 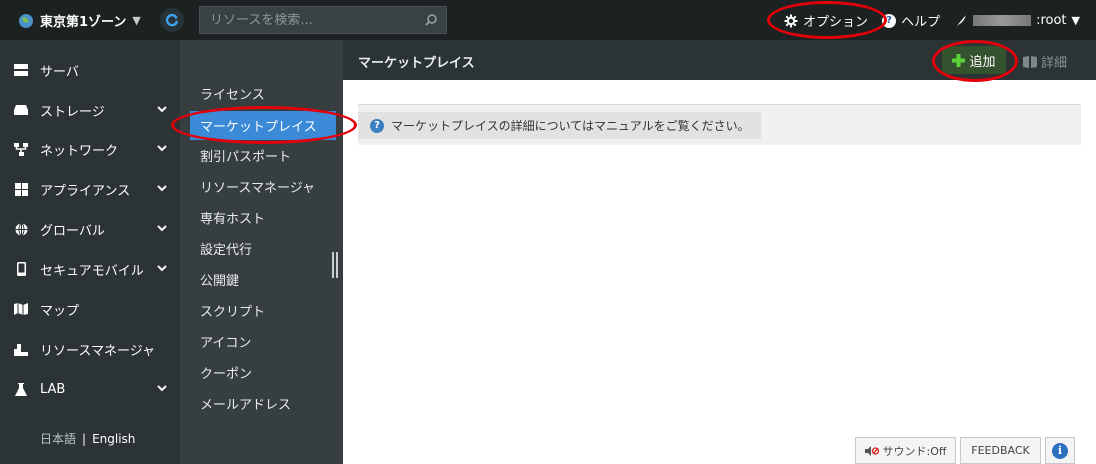 I want to click on help-icon: ?, so click(x=889, y=20).